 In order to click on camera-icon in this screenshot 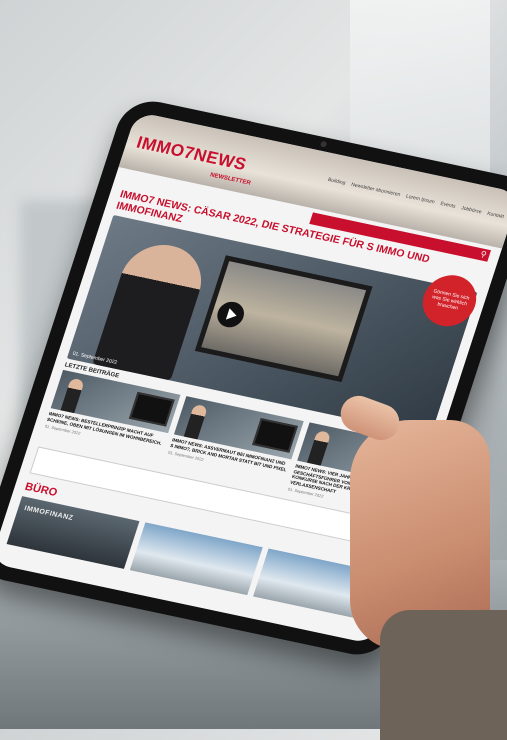, I will do `click(323, 144)`.